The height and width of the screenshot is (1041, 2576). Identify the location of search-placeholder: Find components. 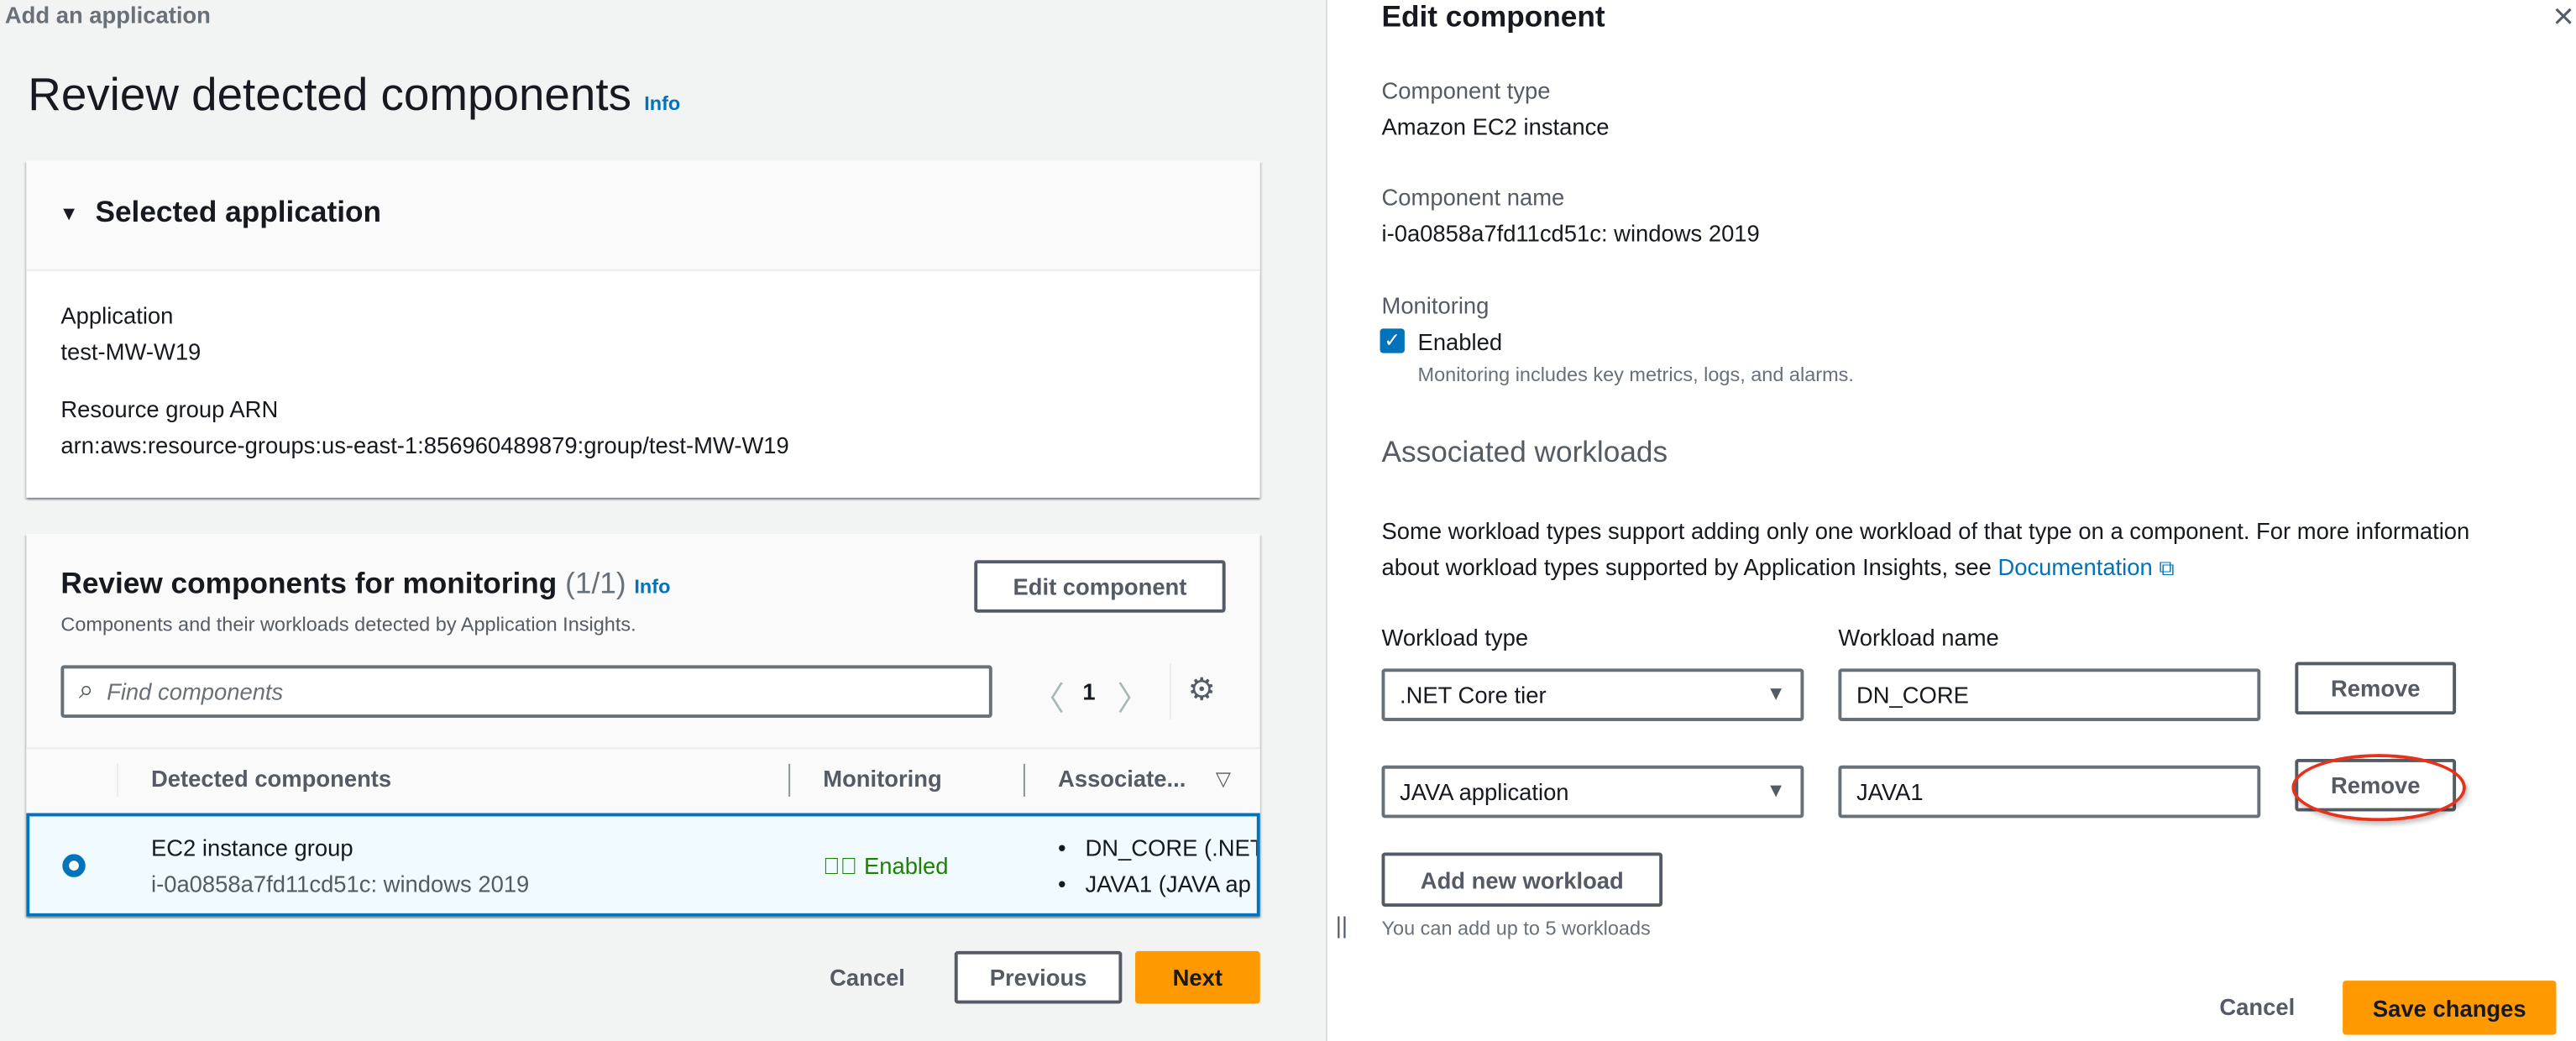
(195, 691).